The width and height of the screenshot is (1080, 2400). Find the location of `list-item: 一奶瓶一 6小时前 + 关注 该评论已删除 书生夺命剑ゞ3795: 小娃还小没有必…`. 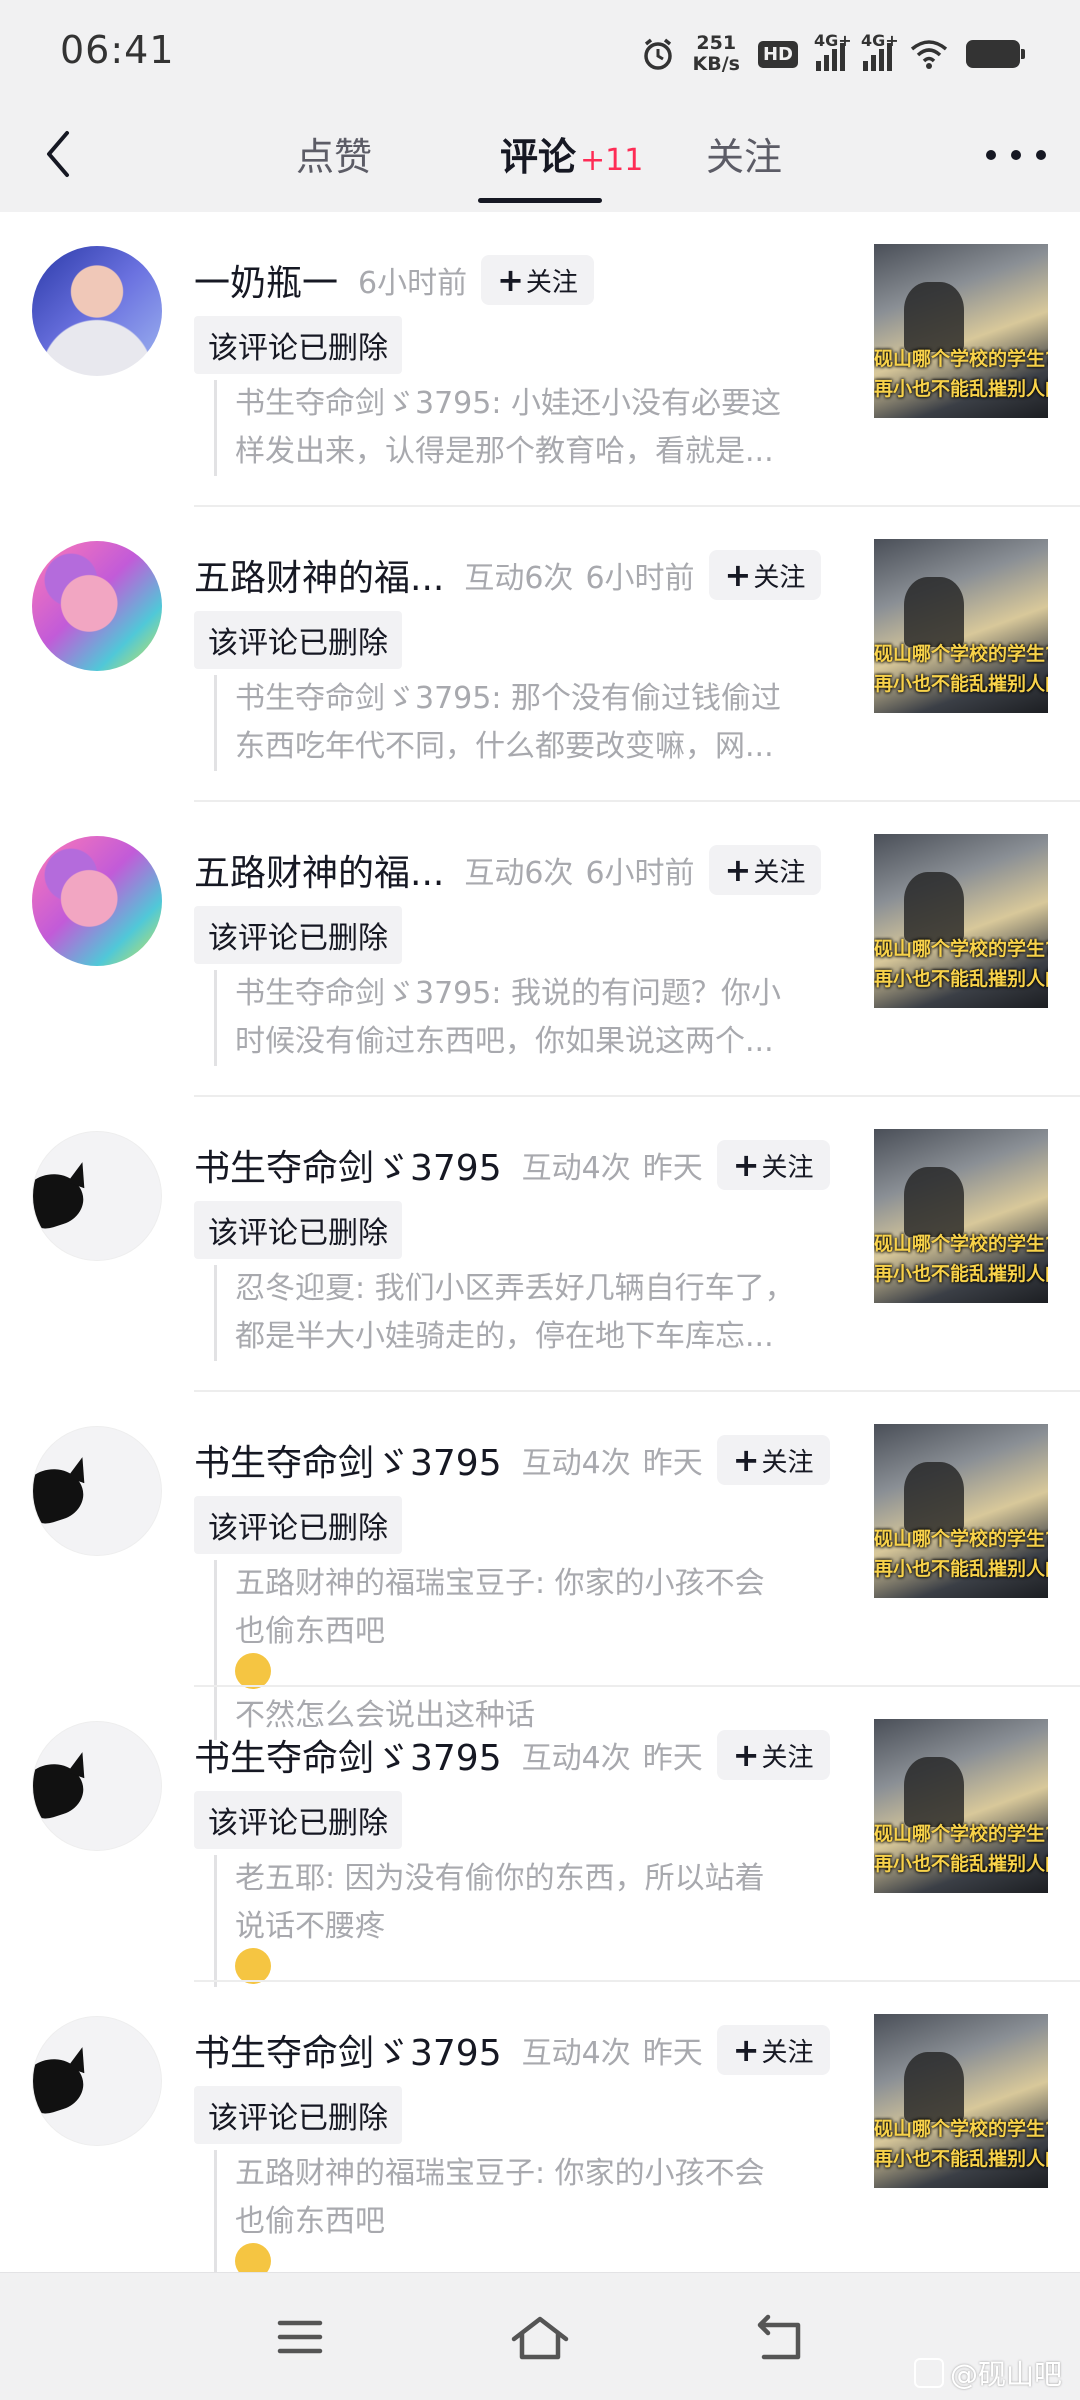

list-item: 一奶瓶一 6小时前 + 关注 该评论已删除 书生夺命剑ゞ3795: 小娃还小没有必… is located at coordinates (540, 359).